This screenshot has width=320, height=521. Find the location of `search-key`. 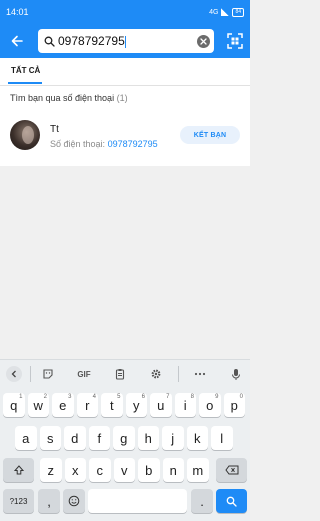

search-key is located at coordinates (231, 501).